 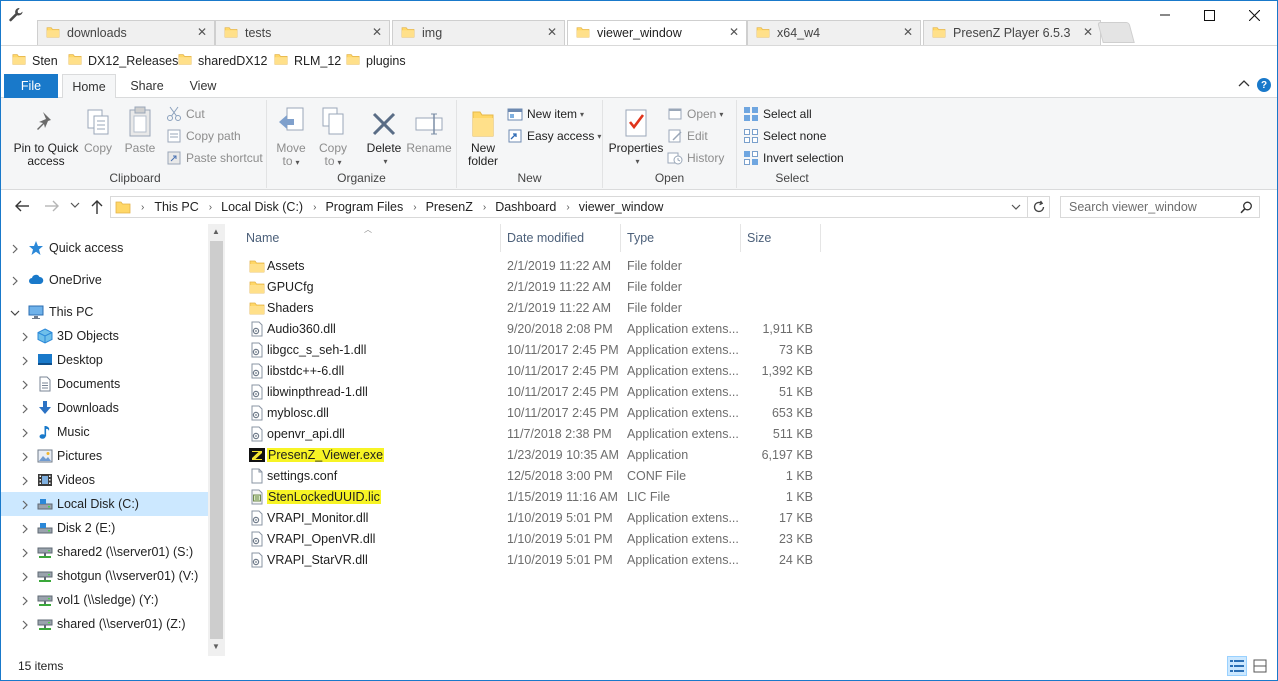 I want to click on favorite-dx12-releases: DX12_Releases, so click(x=123, y=60).